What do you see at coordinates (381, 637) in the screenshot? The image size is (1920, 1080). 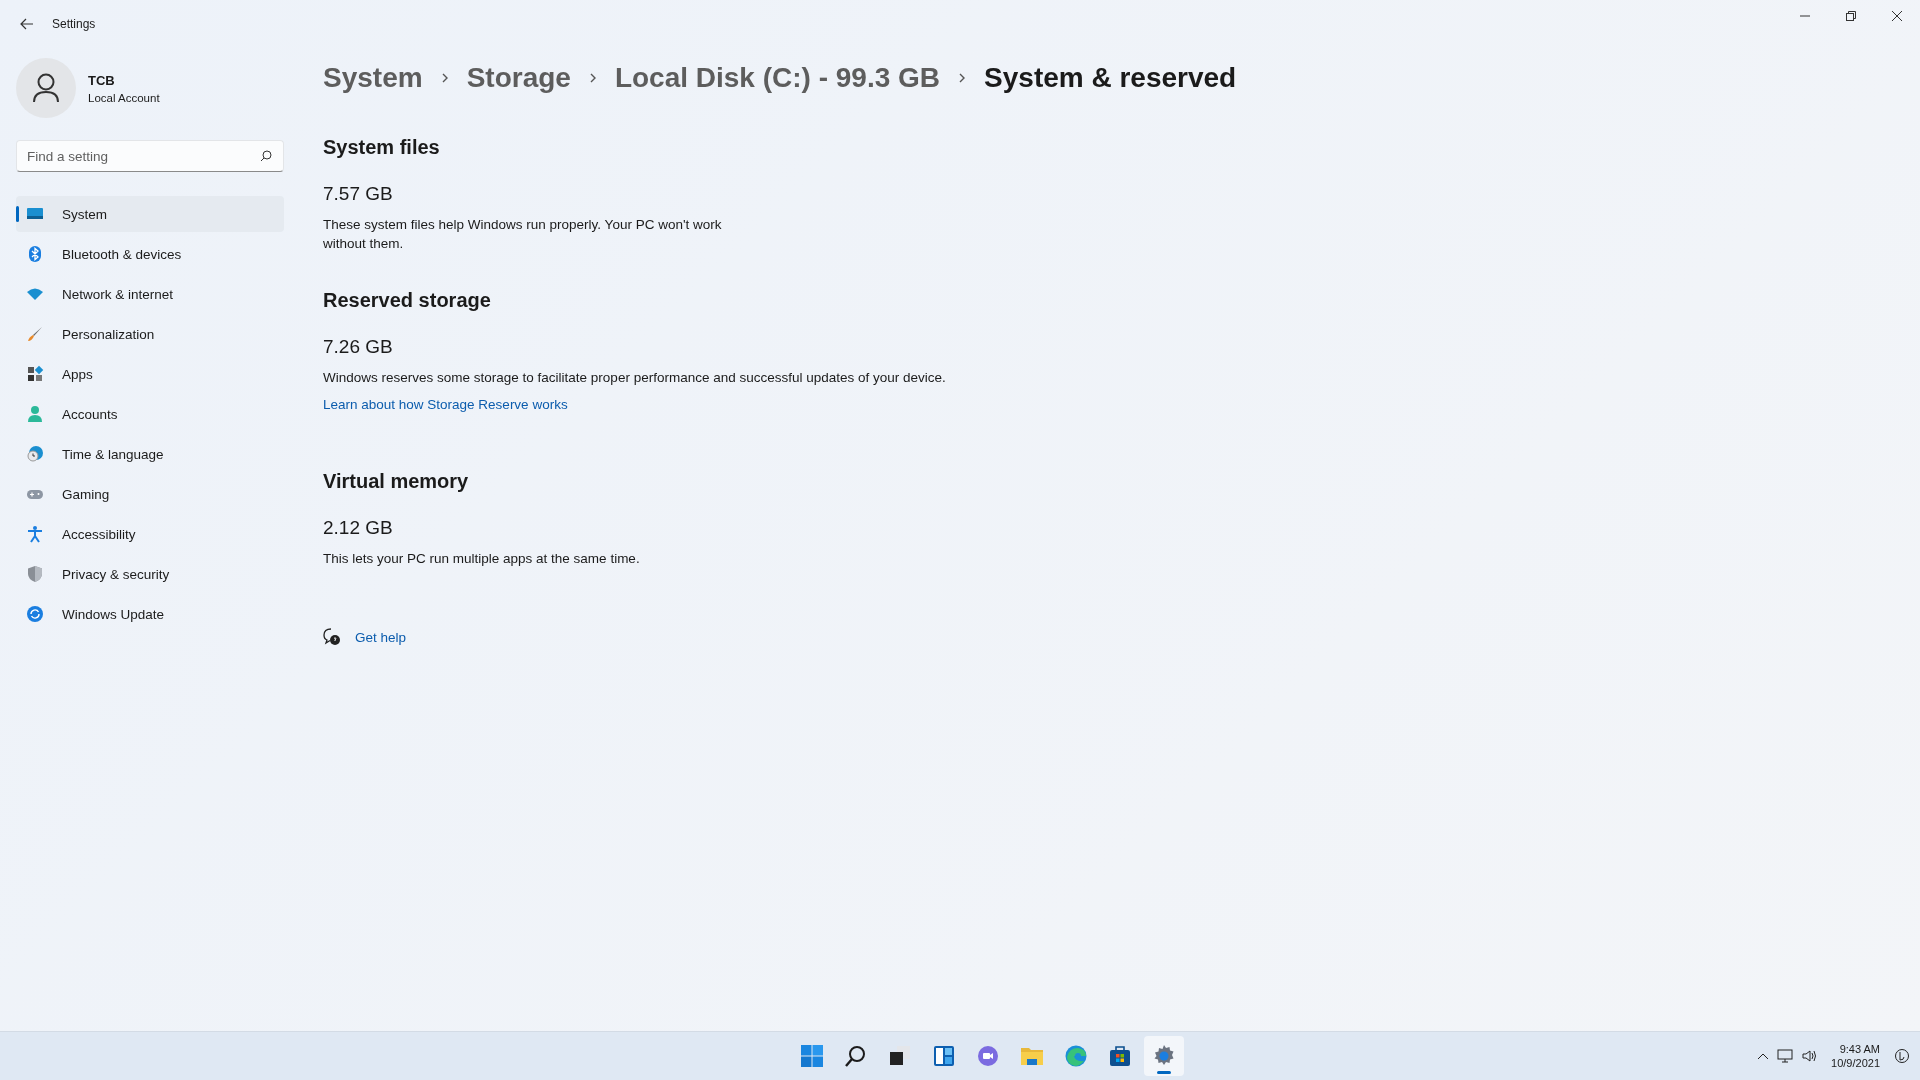 I see `get-help-link: Get help` at bounding box center [381, 637].